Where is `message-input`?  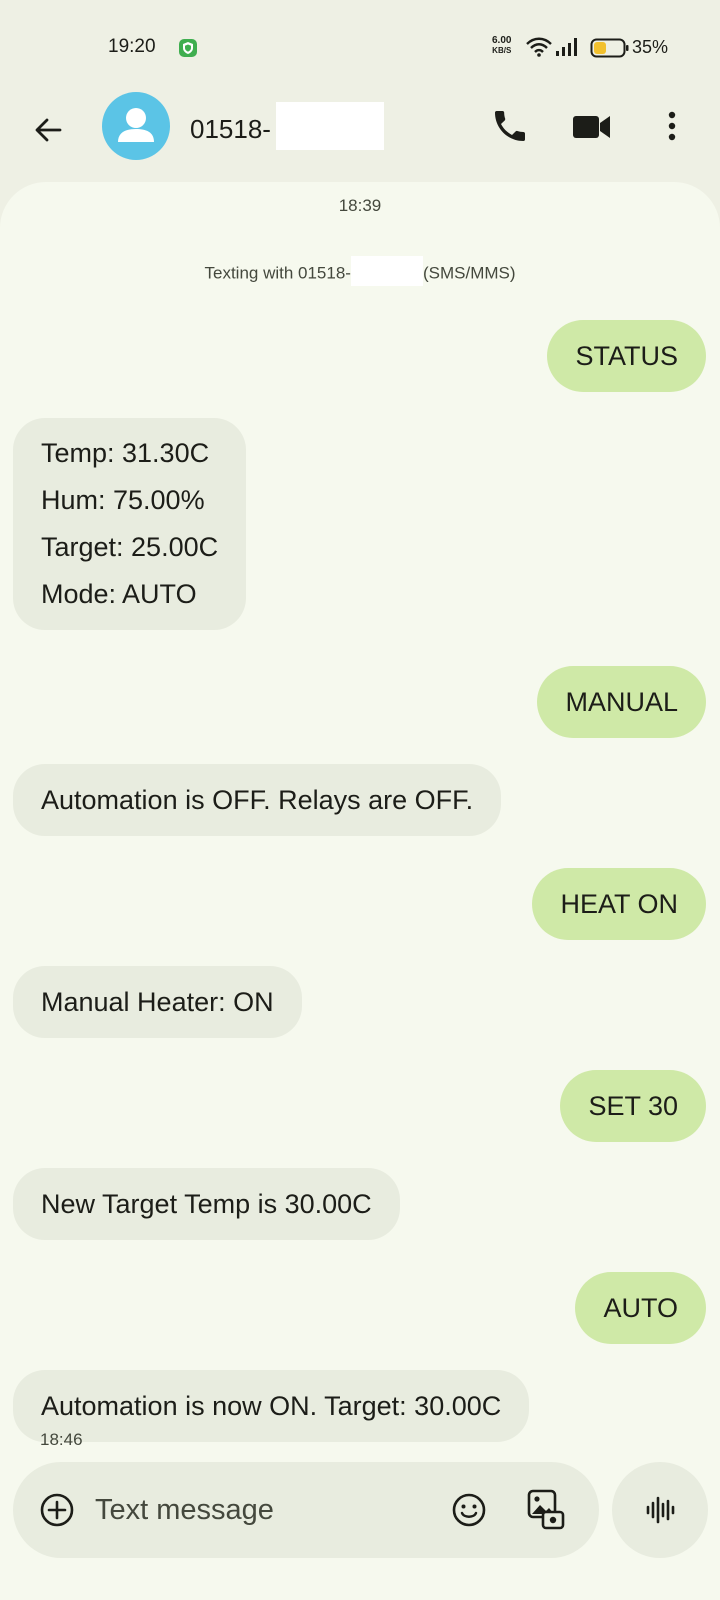 message-input is located at coordinates (260, 1510).